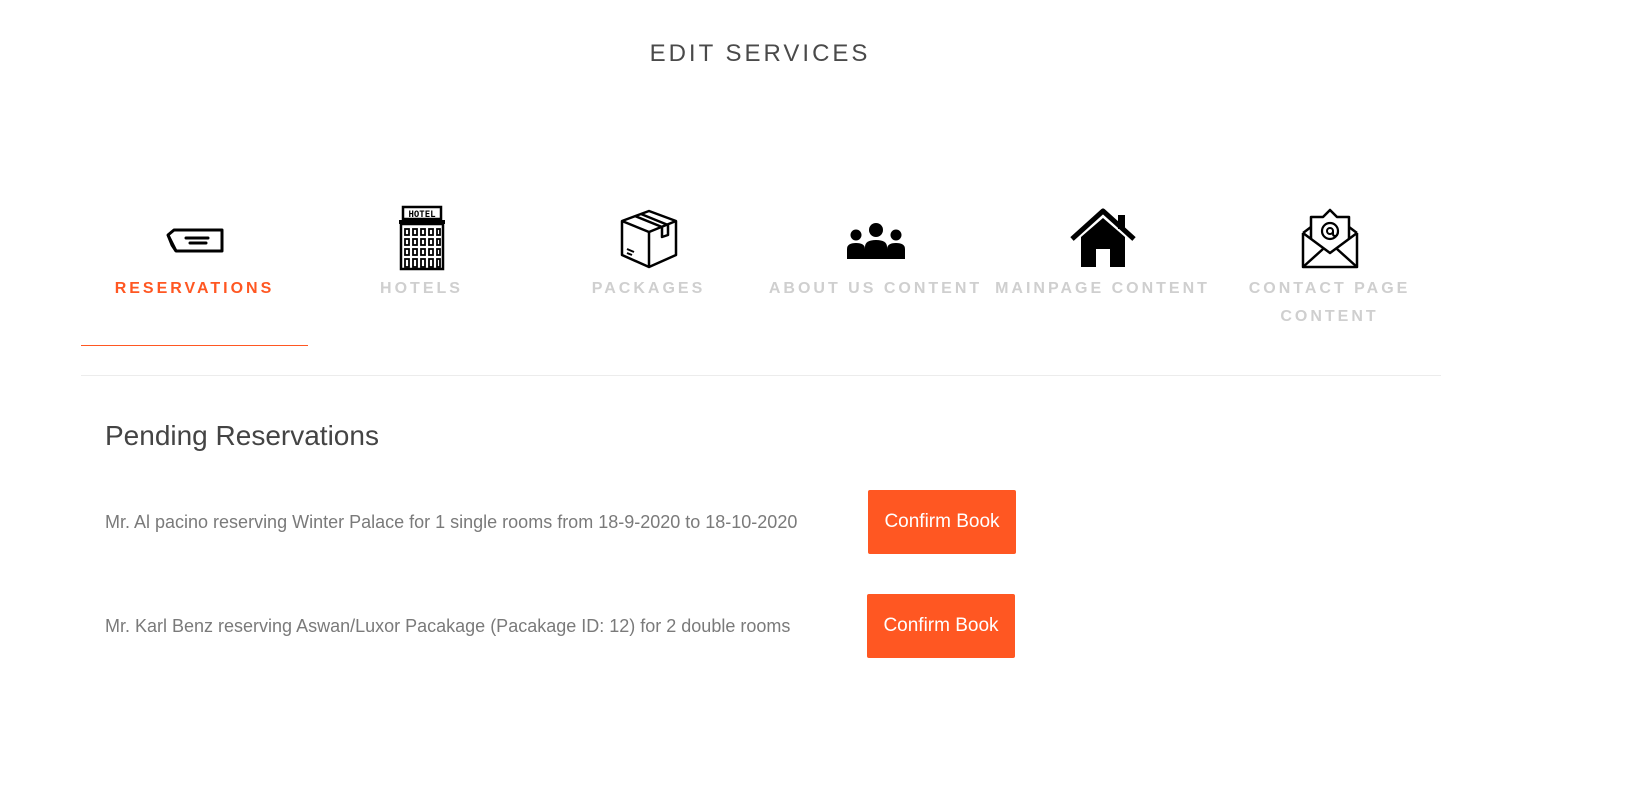  I want to click on house-icon, so click(1103, 238).